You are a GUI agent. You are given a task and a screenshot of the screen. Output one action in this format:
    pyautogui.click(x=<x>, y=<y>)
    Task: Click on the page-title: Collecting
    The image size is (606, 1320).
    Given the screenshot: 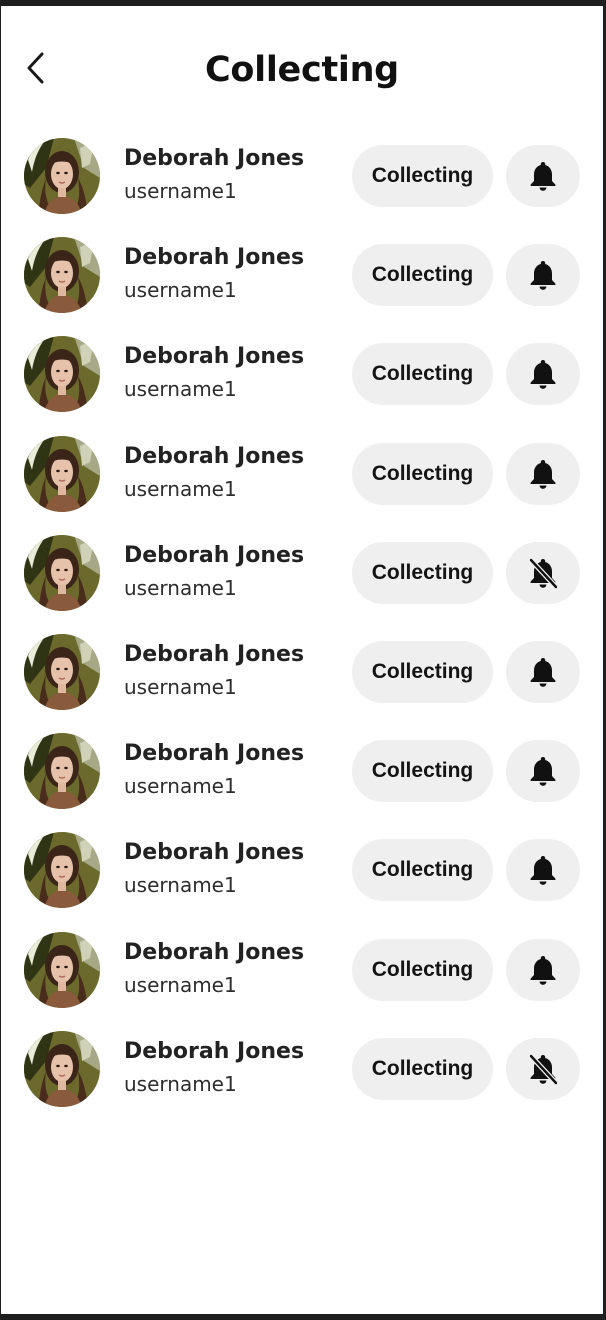 What is the action you would take?
    pyautogui.click(x=302, y=70)
    